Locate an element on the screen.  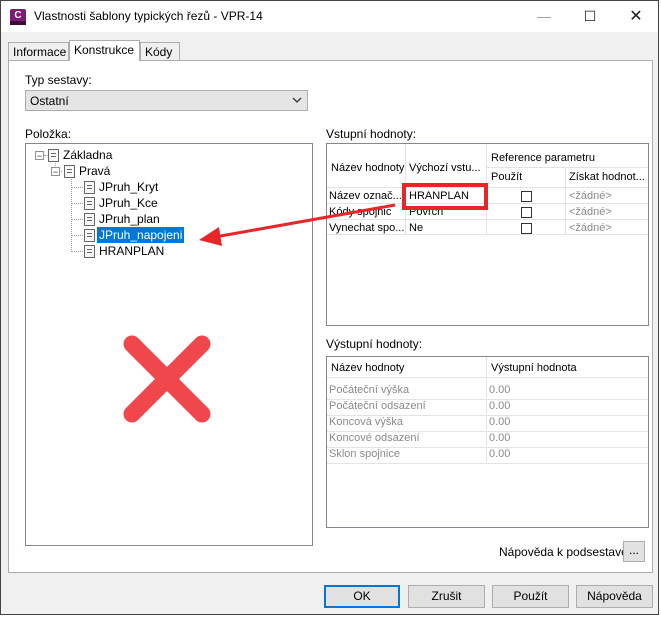
output-values-label: Výstupní hodnoty: is located at coordinates (374, 344).